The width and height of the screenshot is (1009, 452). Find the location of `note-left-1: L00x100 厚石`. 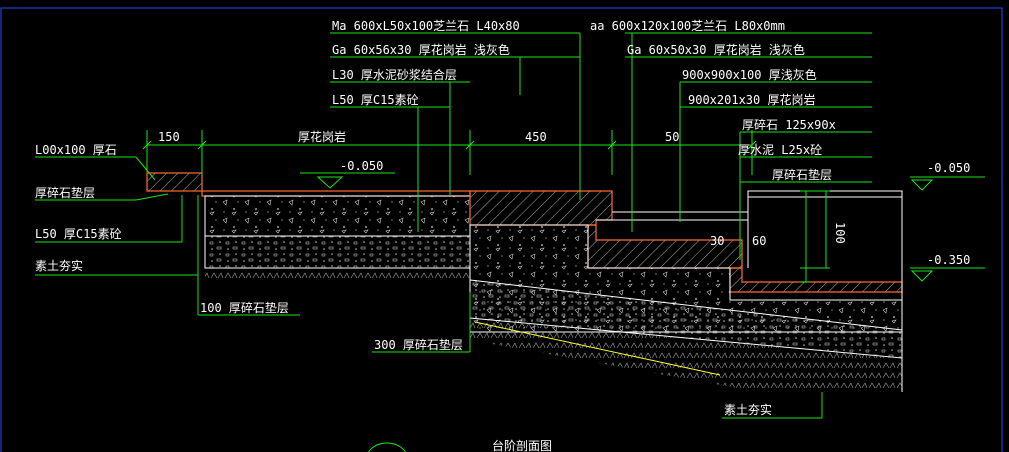

note-left-1: L00x100 厚石 is located at coordinates (76, 150).